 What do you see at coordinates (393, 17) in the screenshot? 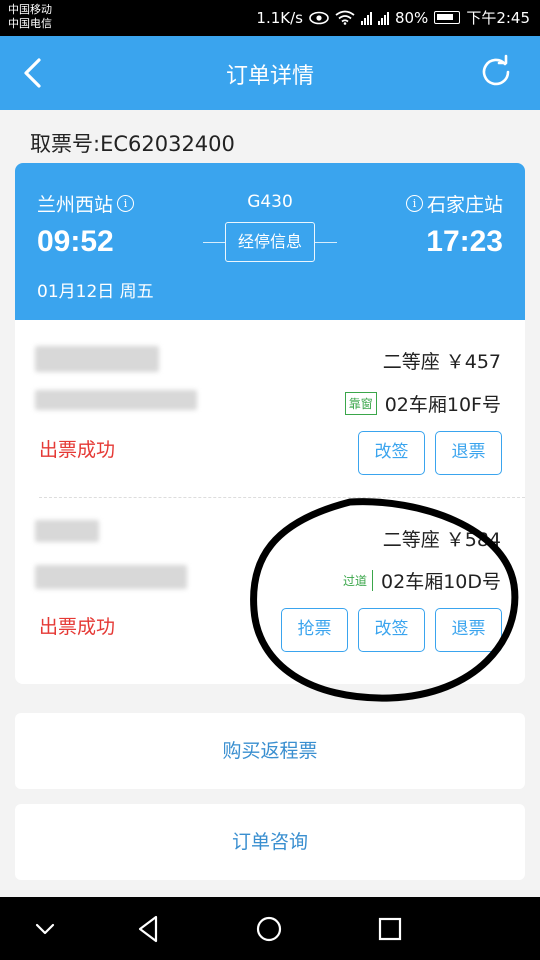
I see `status-icons: 1.1K/s 80% 下午2:45` at bounding box center [393, 17].